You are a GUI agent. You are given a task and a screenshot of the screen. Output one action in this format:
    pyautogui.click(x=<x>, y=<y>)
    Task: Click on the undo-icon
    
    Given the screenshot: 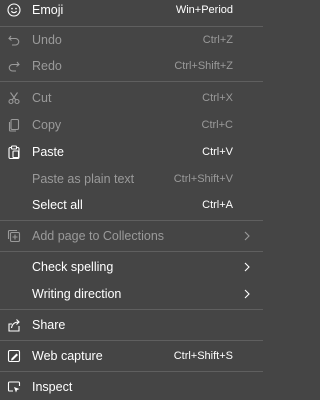 What is the action you would take?
    pyautogui.click(x=14, y=40)
    